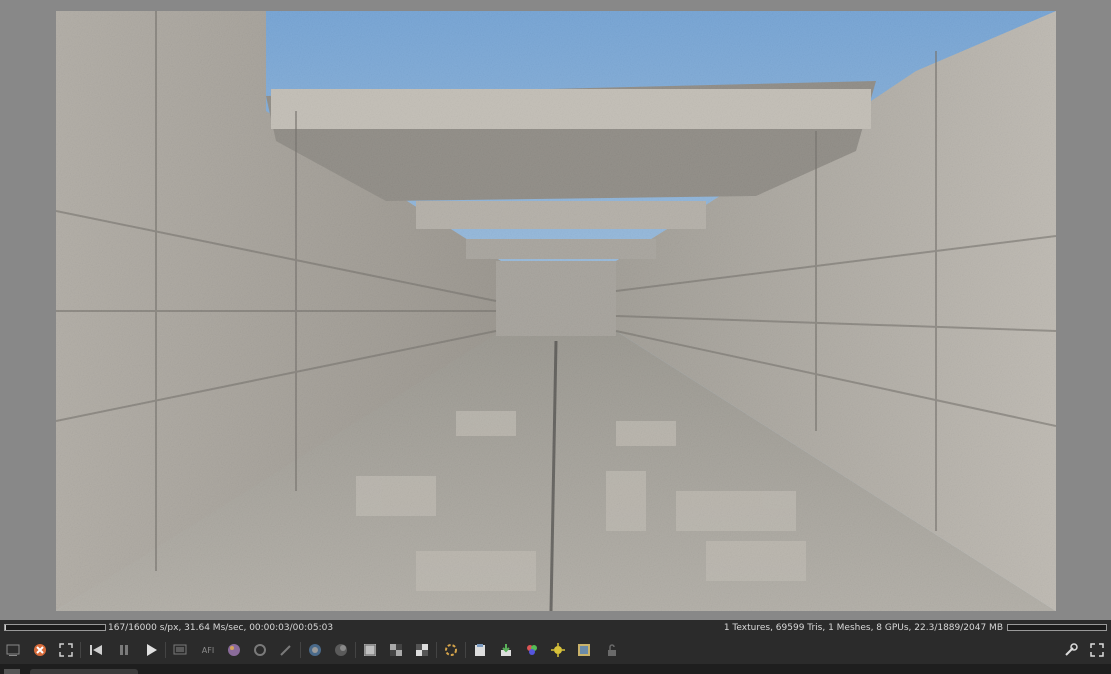 The image size is (1111, 674). Describe the element at coordinates (84, 671) in the screenshot. I see `panel-tab` at that location.